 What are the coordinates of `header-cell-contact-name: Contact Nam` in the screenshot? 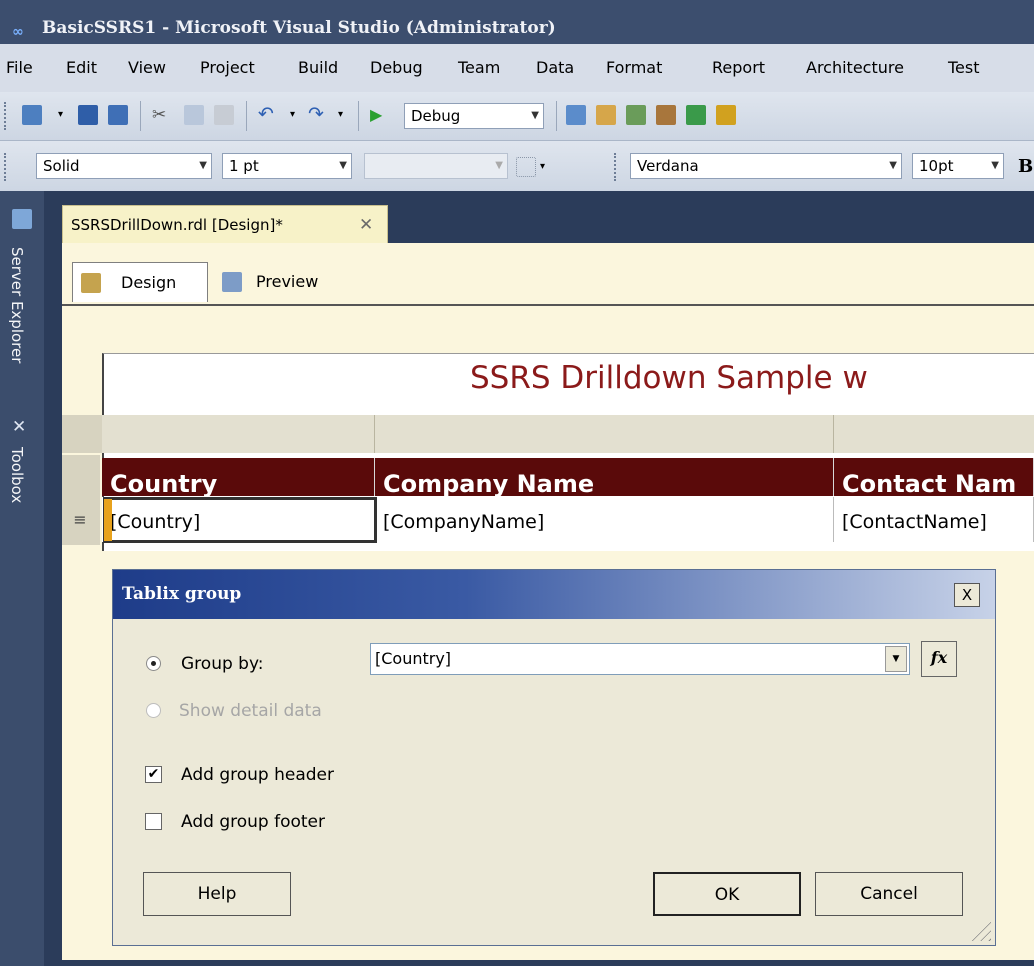 It's located at (934, 477).